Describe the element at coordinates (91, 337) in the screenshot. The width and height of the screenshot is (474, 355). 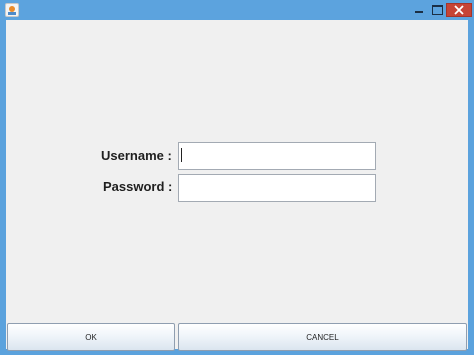
I see `ok-button: OK` at that location.